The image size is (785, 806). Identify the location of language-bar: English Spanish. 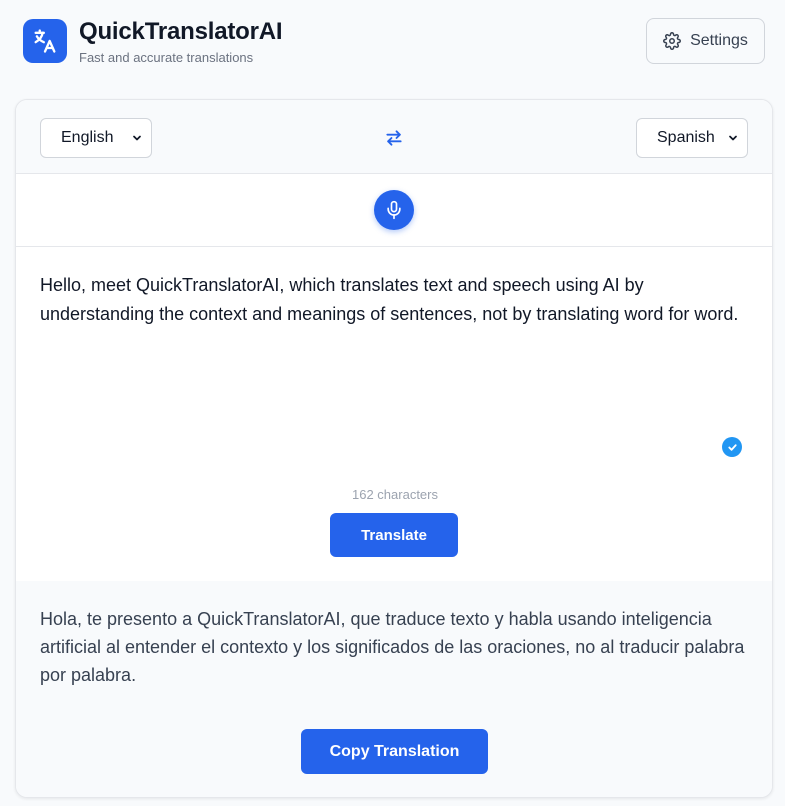
(394, 137).